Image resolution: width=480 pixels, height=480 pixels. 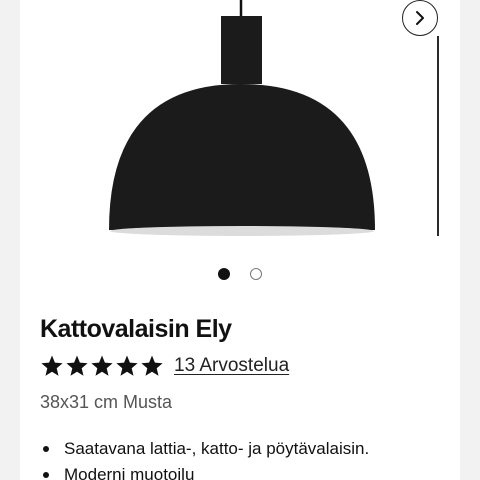 I want to click on rating-row: 13 Arvostelua, so click(x=164, y=366).